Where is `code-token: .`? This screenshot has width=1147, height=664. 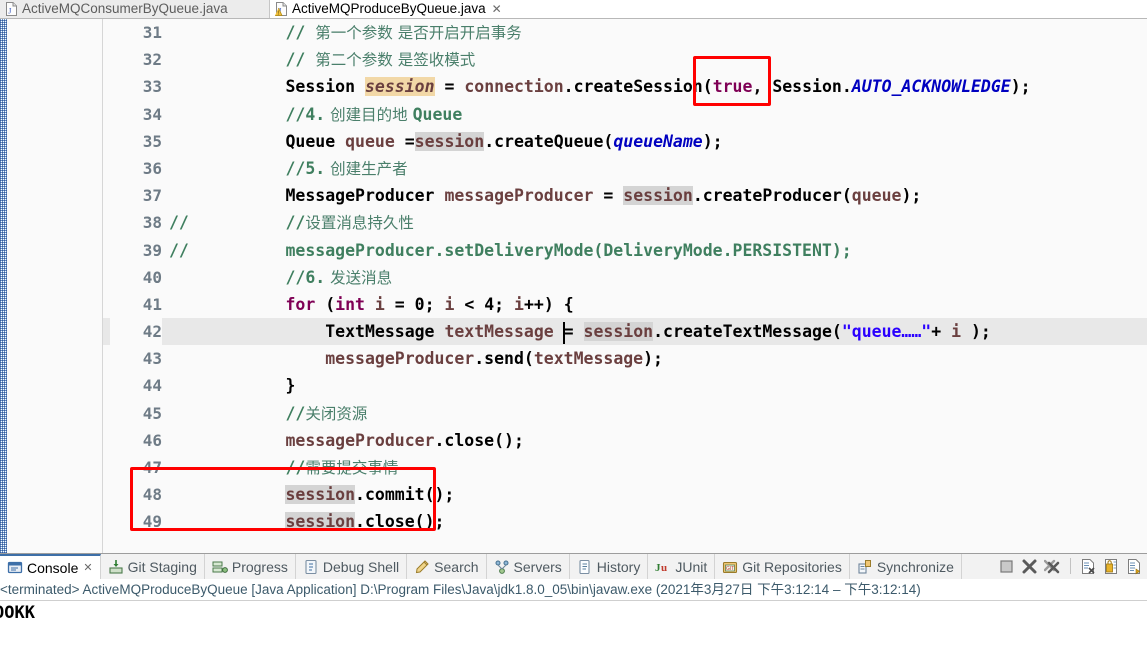 code-token: . is located at coordinates (846, 87).